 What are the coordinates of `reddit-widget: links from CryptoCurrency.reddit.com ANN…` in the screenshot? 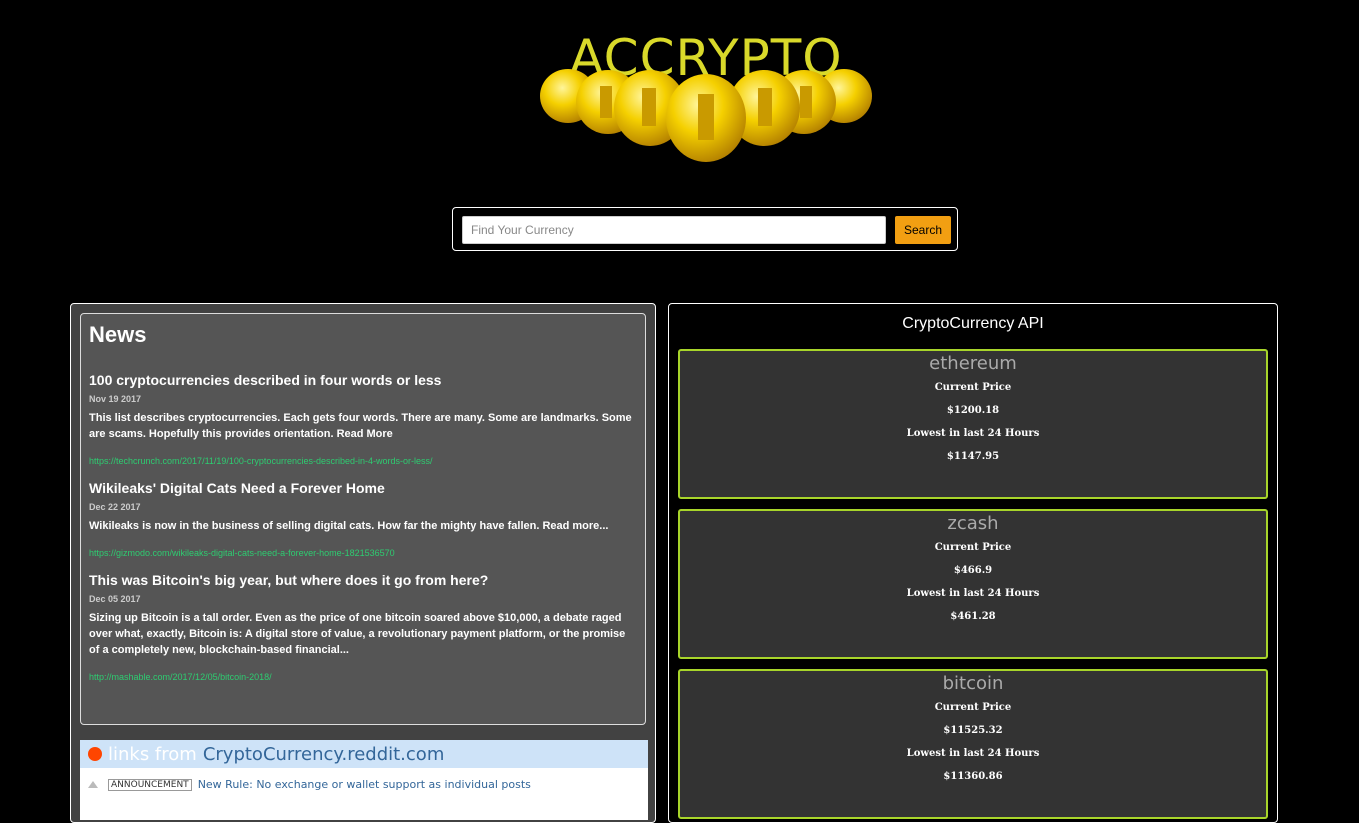 It's located at (364, 780).